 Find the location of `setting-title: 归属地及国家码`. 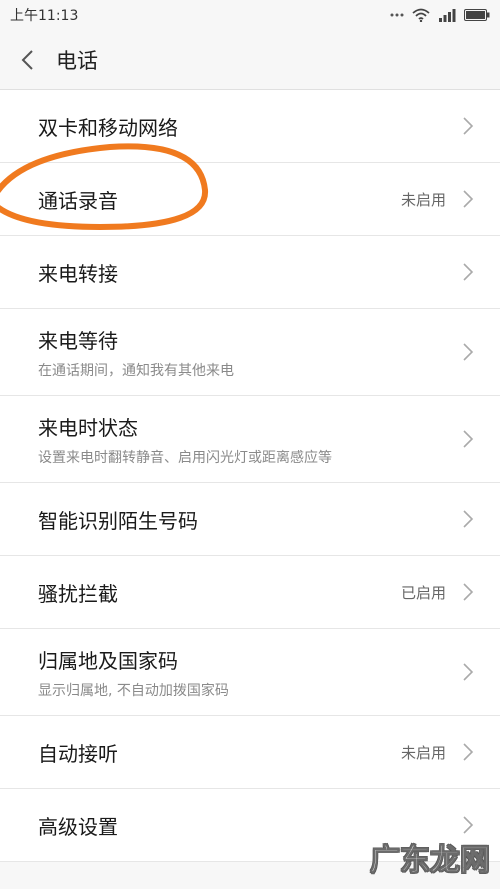

setting-title: 归属地及国家码 is located at coordinates (108, 660).